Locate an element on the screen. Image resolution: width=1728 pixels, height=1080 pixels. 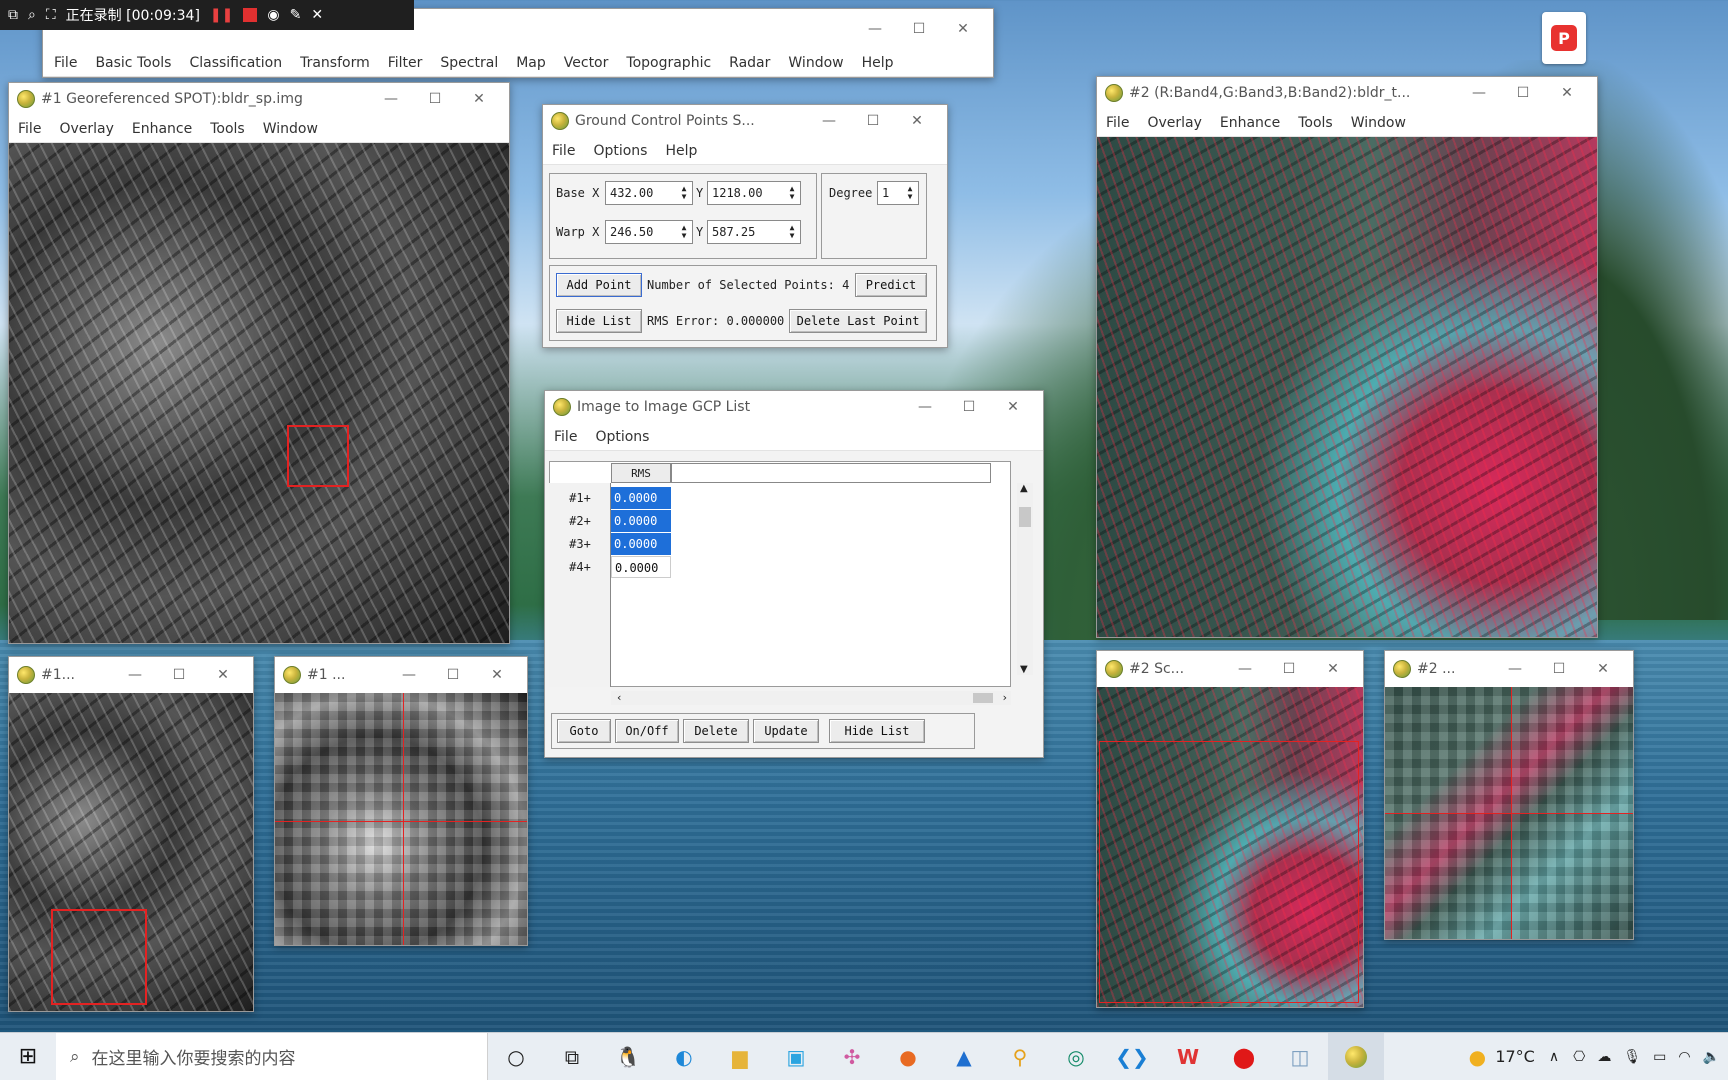
battery-icon: ▭ is located at coordinates (1659, 1057).